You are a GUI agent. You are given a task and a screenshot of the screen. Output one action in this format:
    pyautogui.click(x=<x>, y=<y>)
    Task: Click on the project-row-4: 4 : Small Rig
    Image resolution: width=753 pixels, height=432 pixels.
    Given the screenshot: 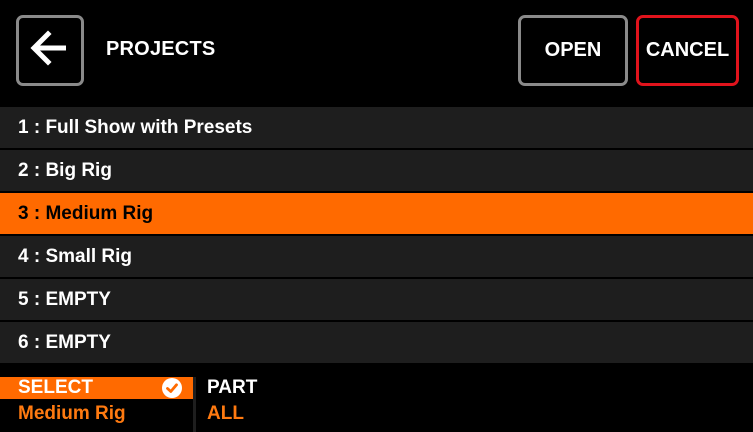 What is the action you would take?
    pyautogui.click(x=376, y=256)
    